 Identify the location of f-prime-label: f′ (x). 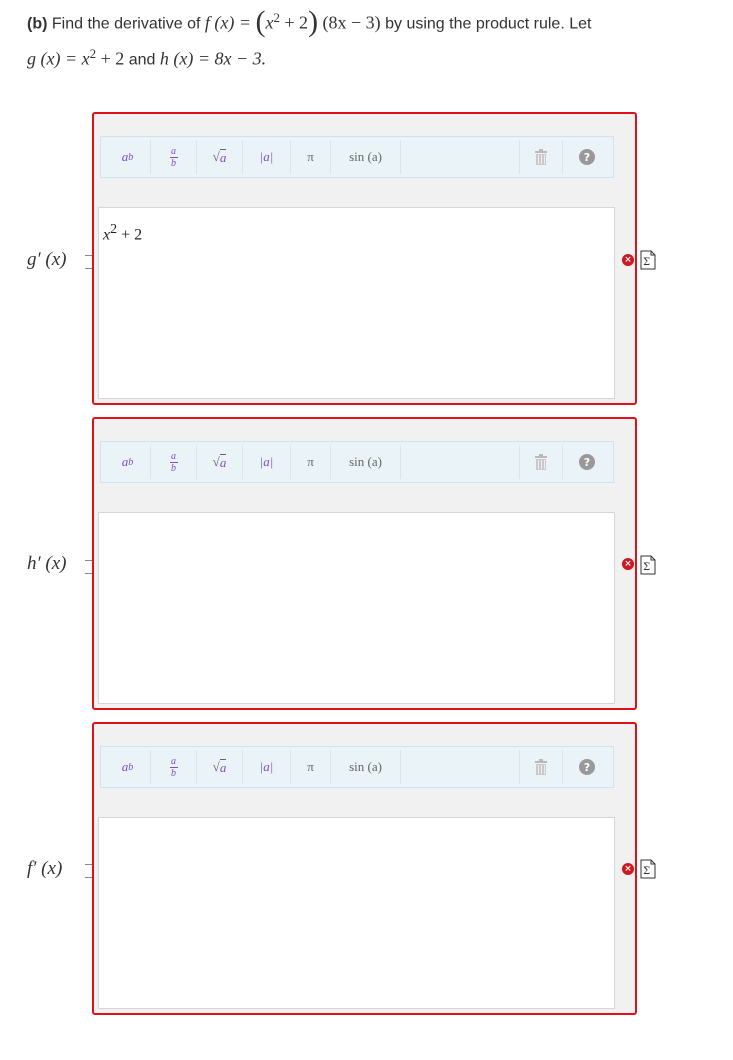
(45, 868).